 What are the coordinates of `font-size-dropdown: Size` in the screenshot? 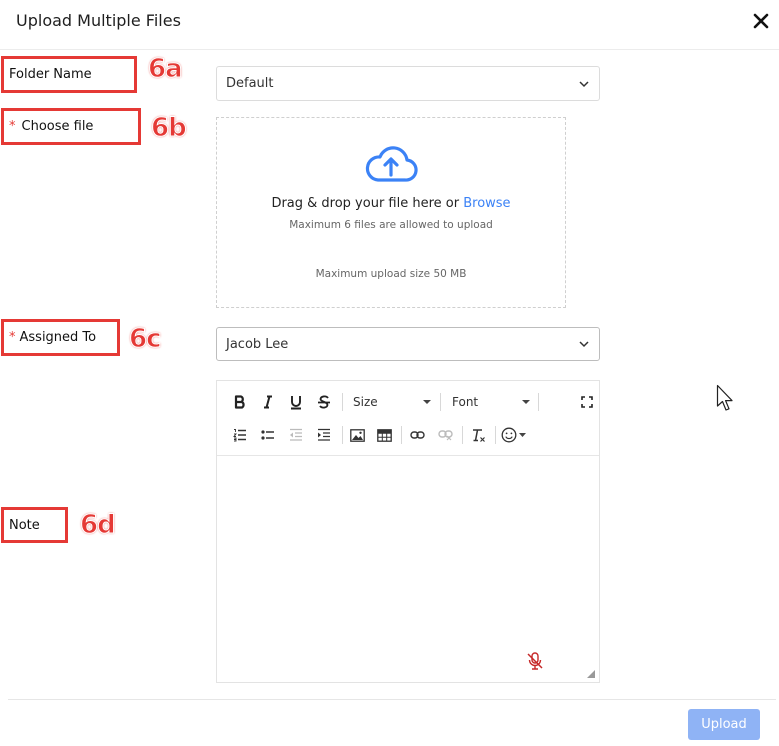 It's located at (393, 402).